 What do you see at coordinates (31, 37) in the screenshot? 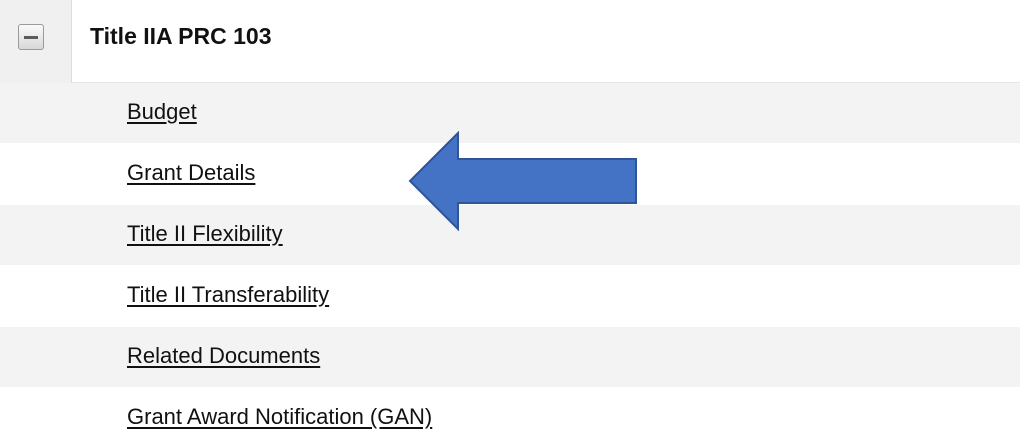
I see `collapse-minus-icon` at bounding box center [31, 37].